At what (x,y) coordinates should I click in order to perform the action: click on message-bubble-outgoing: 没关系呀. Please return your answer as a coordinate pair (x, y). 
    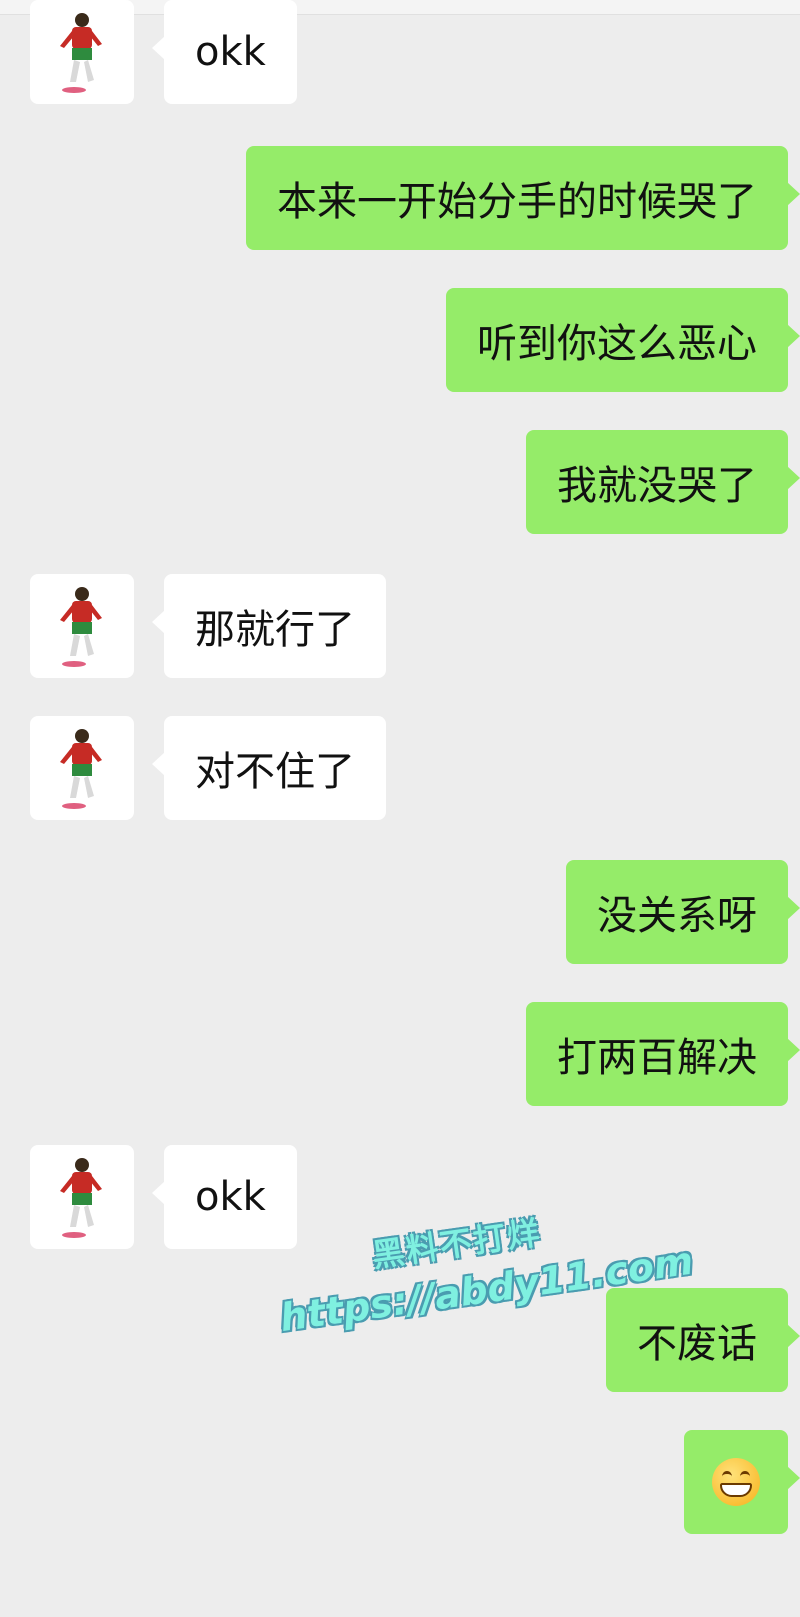
    Looking at the image, I should click on (683, 912).